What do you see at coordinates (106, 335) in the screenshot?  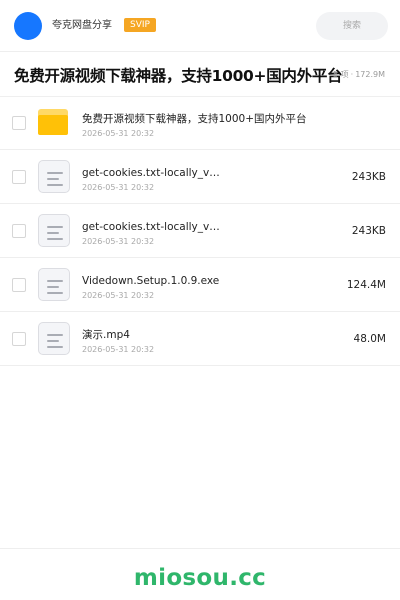 I see `file-name: 演示.mp4` at bounding box center [106, 335].